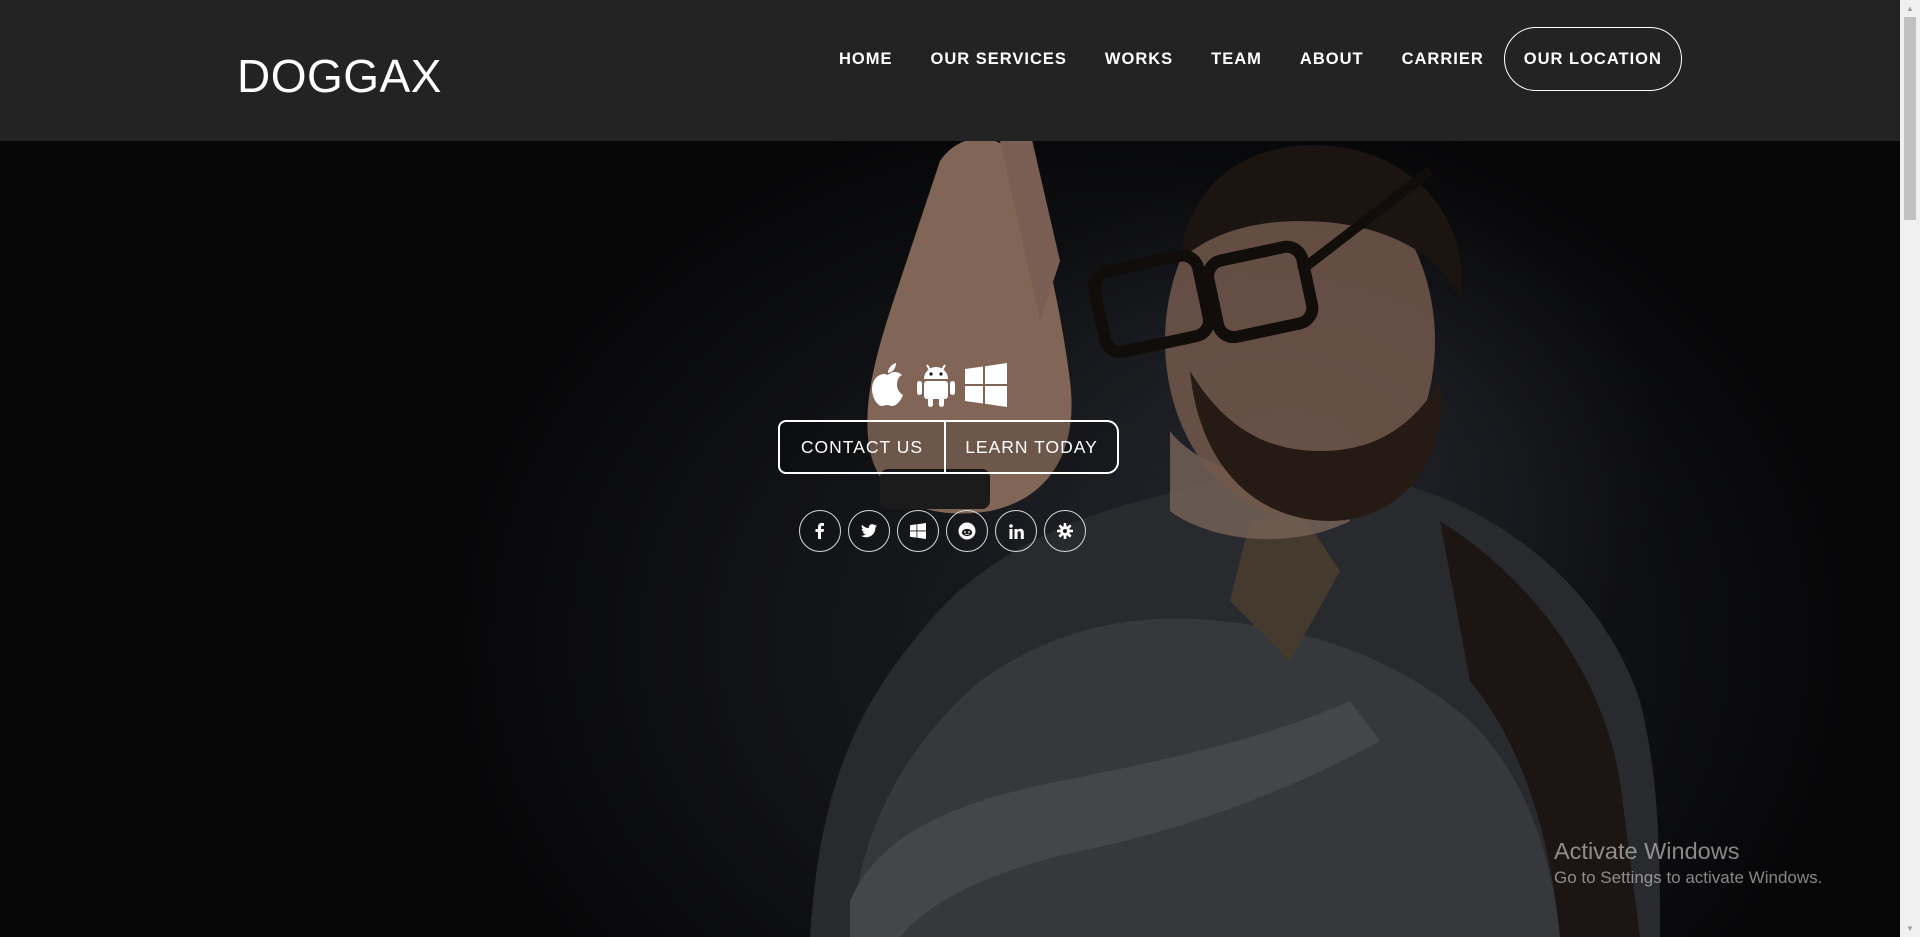 The height and width of the screenshot is (937, 1920). I want to click on scroll-up-arrow-icon: ▲, so click(1910, 8).